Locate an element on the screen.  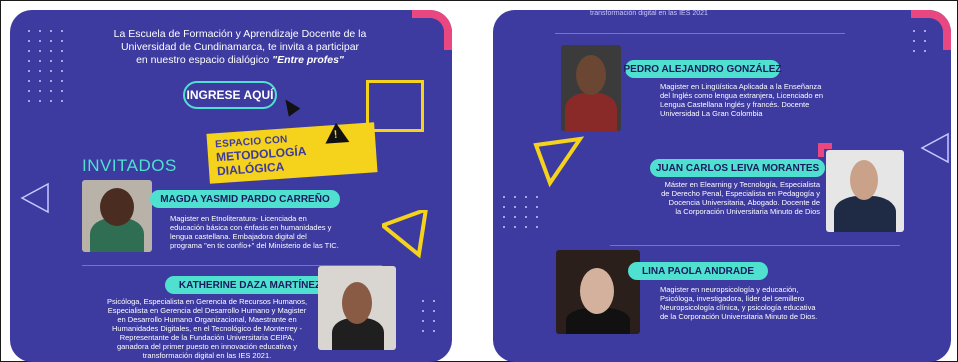
section-title: INVITADOS is located at coordinates (129, 165).